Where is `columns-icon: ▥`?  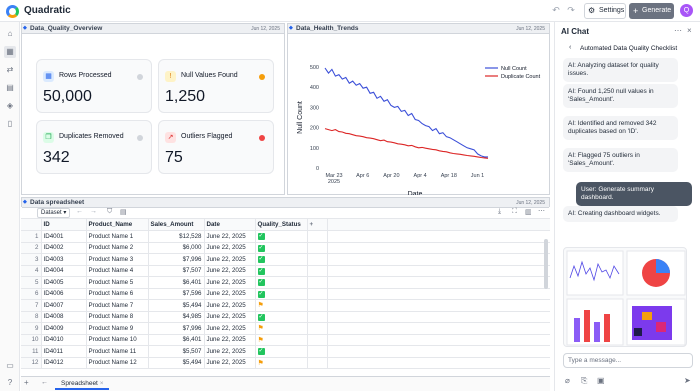
columns-icon: ▥ is located at coordinates (528, 212).